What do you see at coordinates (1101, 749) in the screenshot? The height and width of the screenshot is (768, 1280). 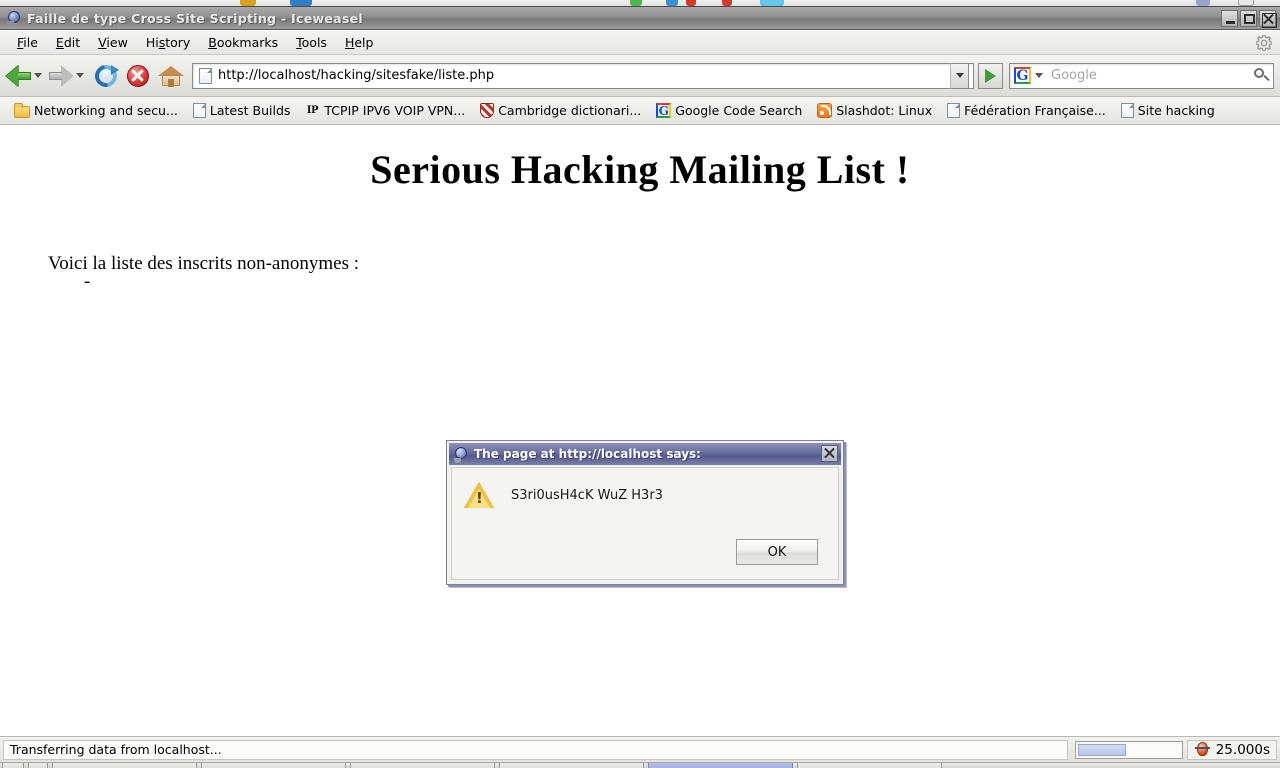 I see `progress-bar-fill` at bounding box center [1101, 749].